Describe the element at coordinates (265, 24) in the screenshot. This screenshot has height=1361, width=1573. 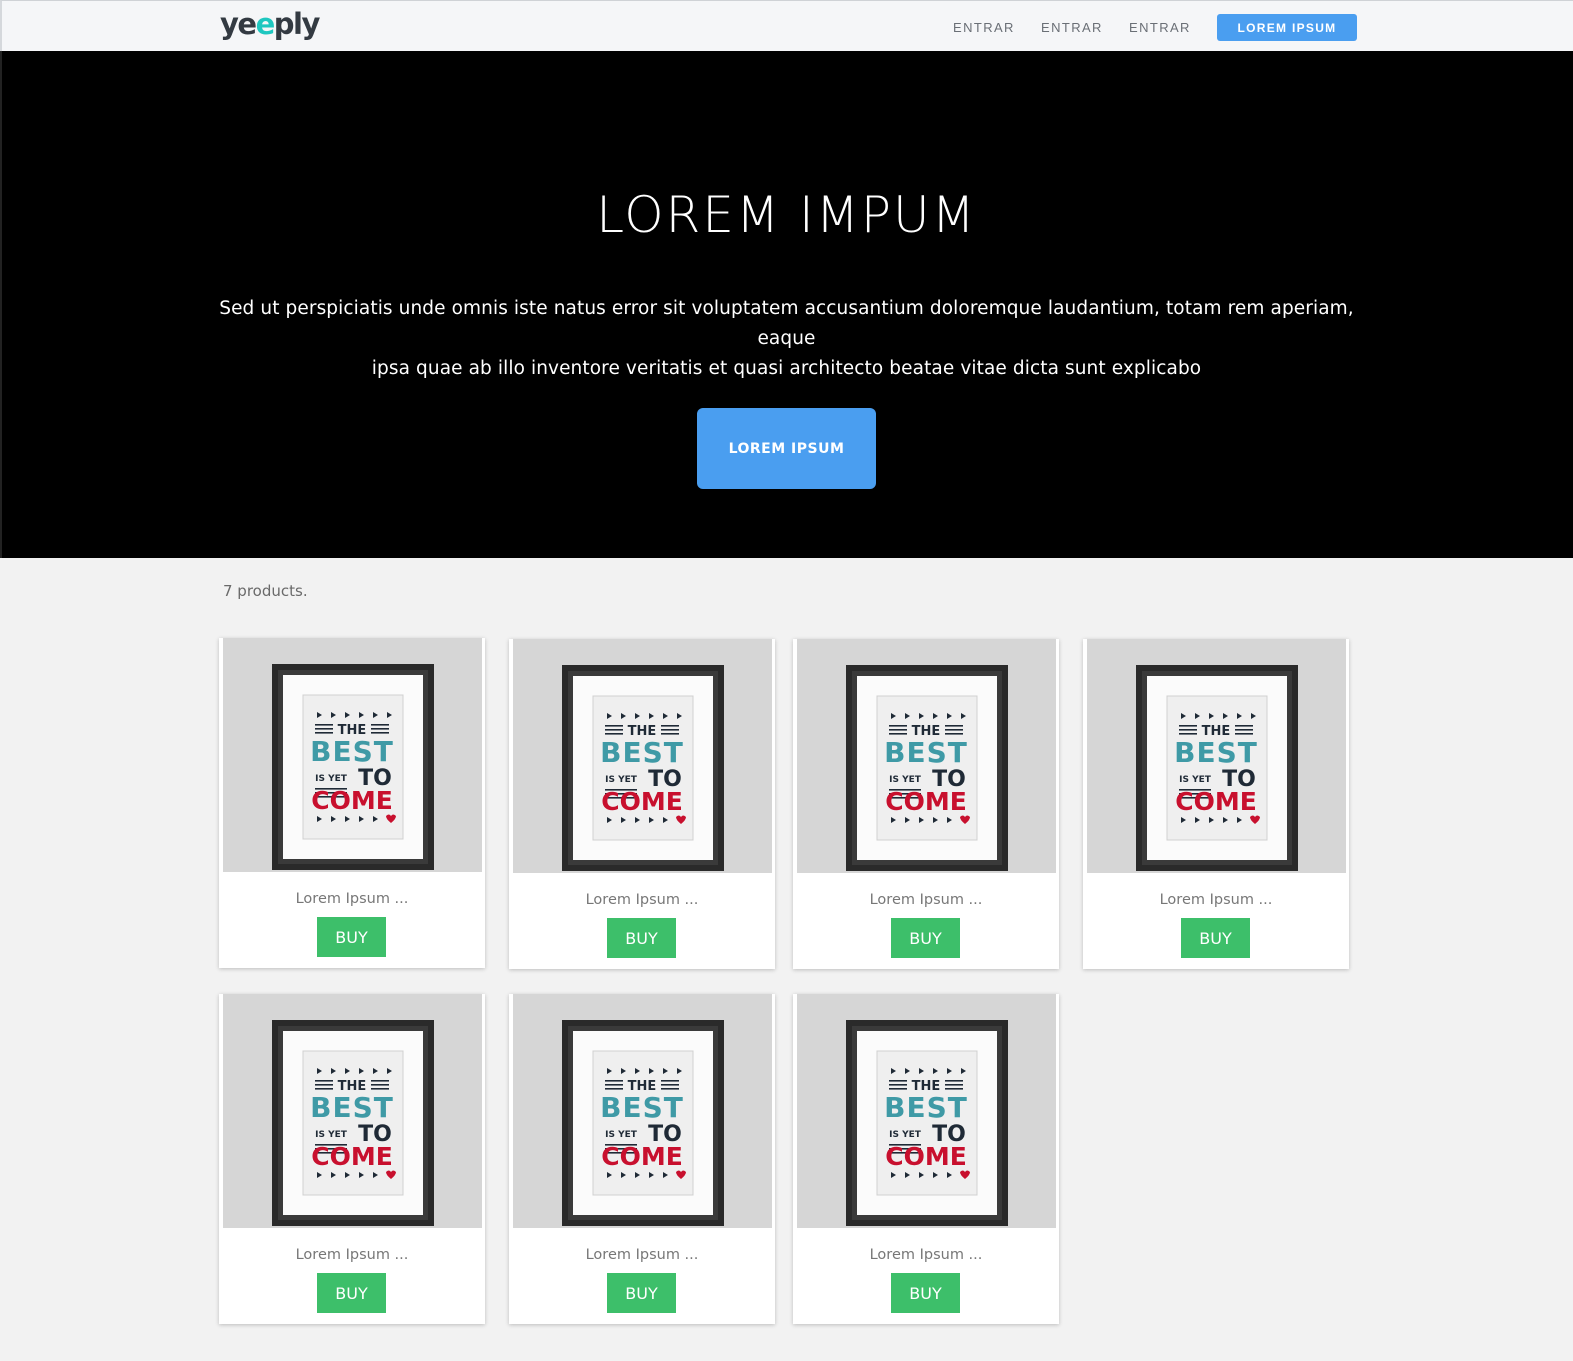
I see `logo-accent: e` at that location.